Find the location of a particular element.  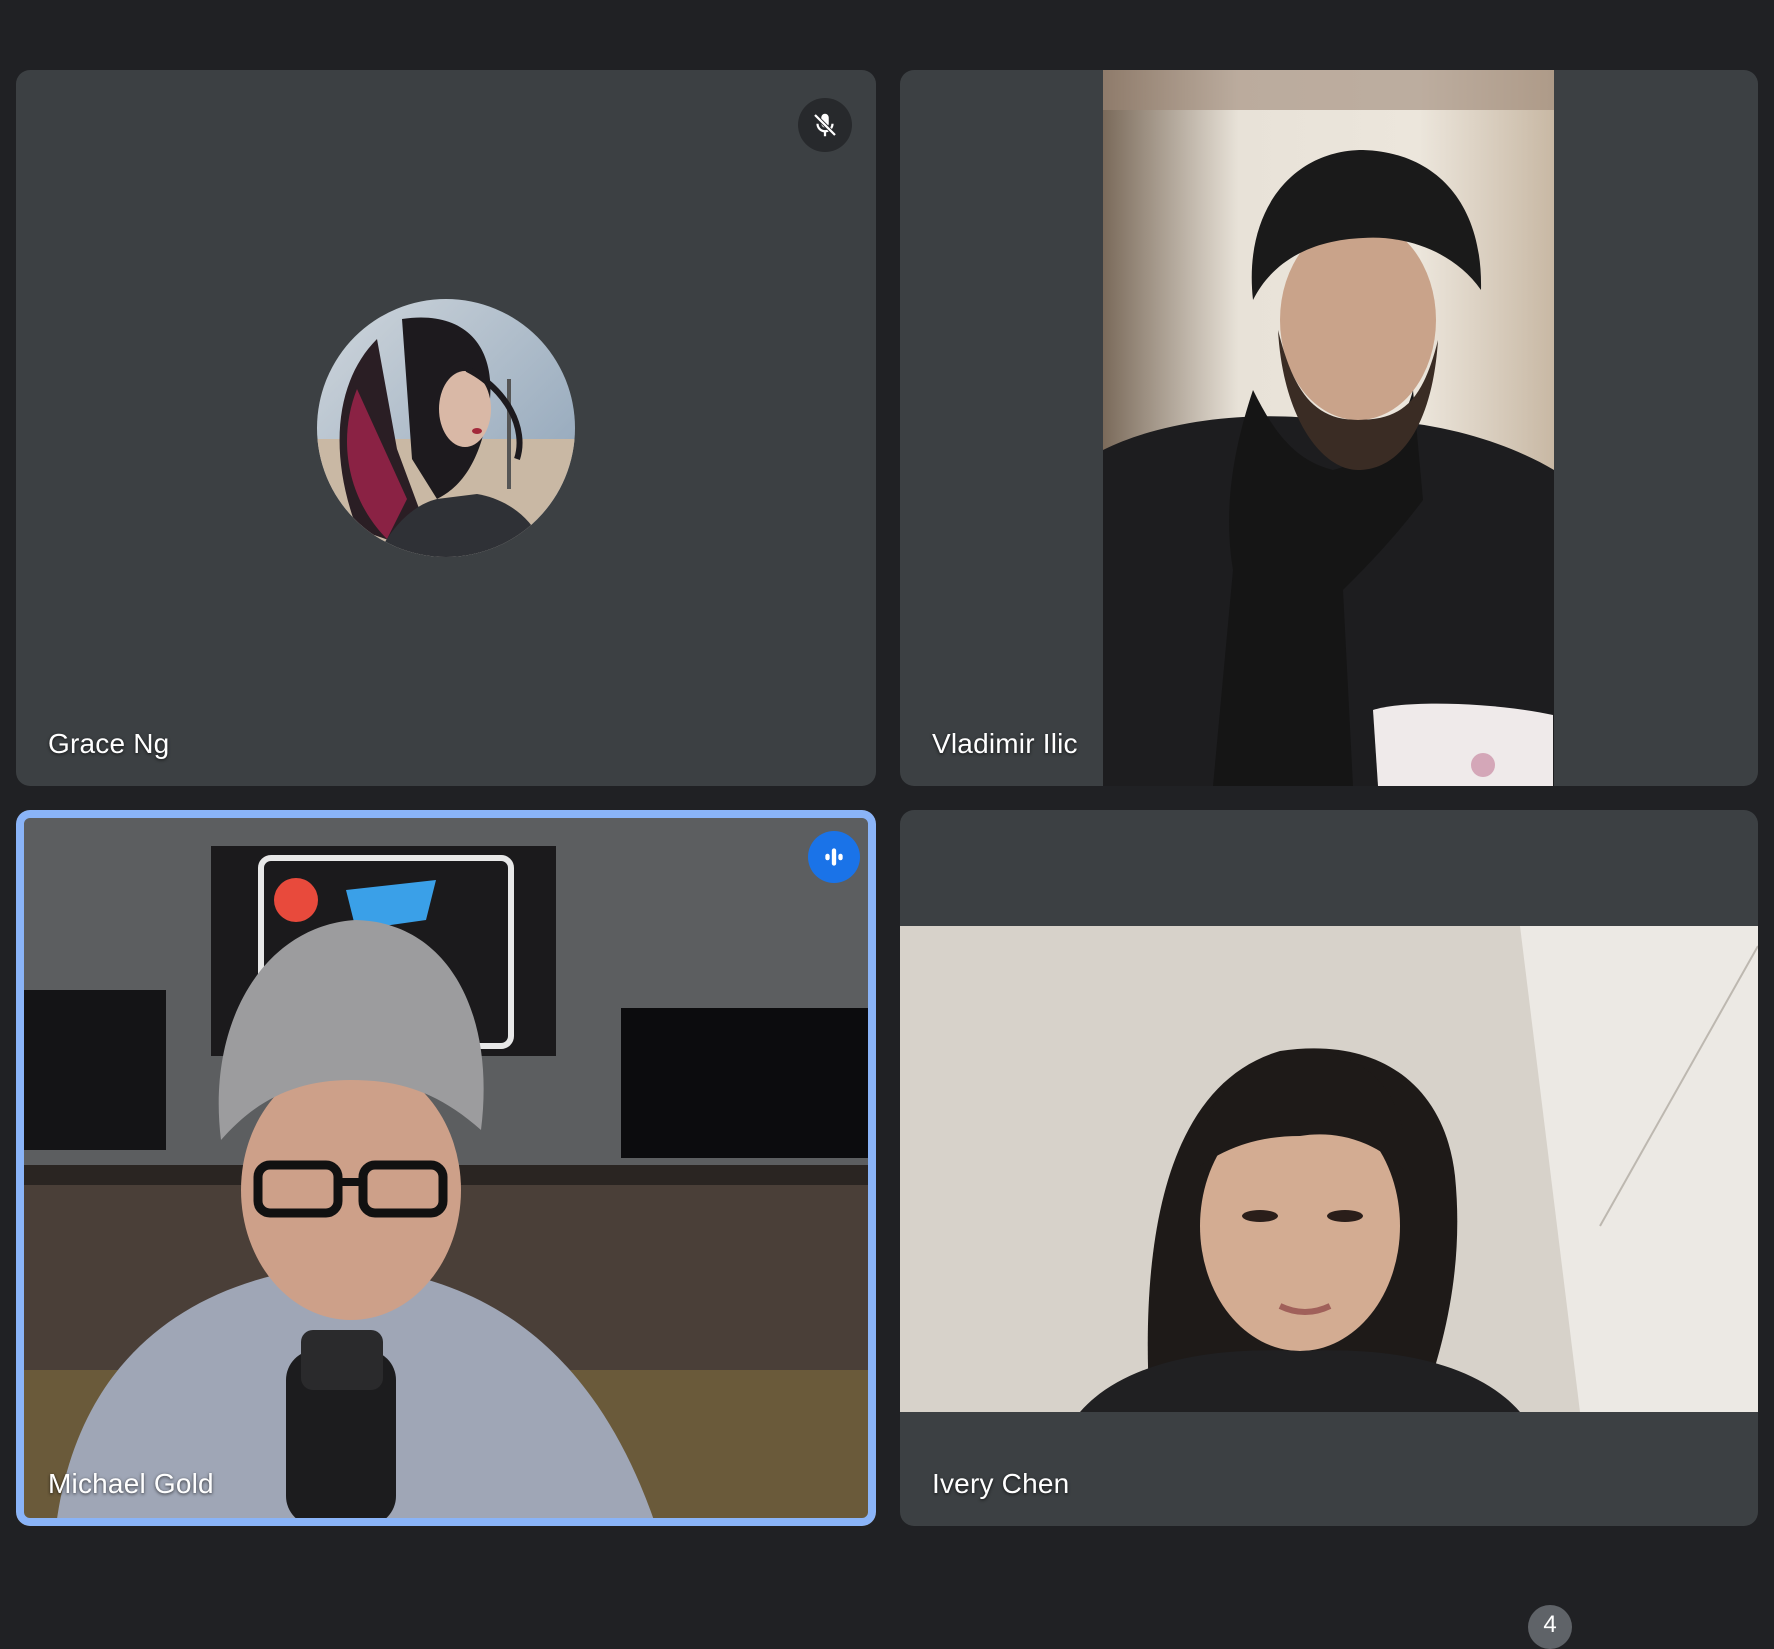

participant-name: Michael Gold is located at coordinates (131, 1483).